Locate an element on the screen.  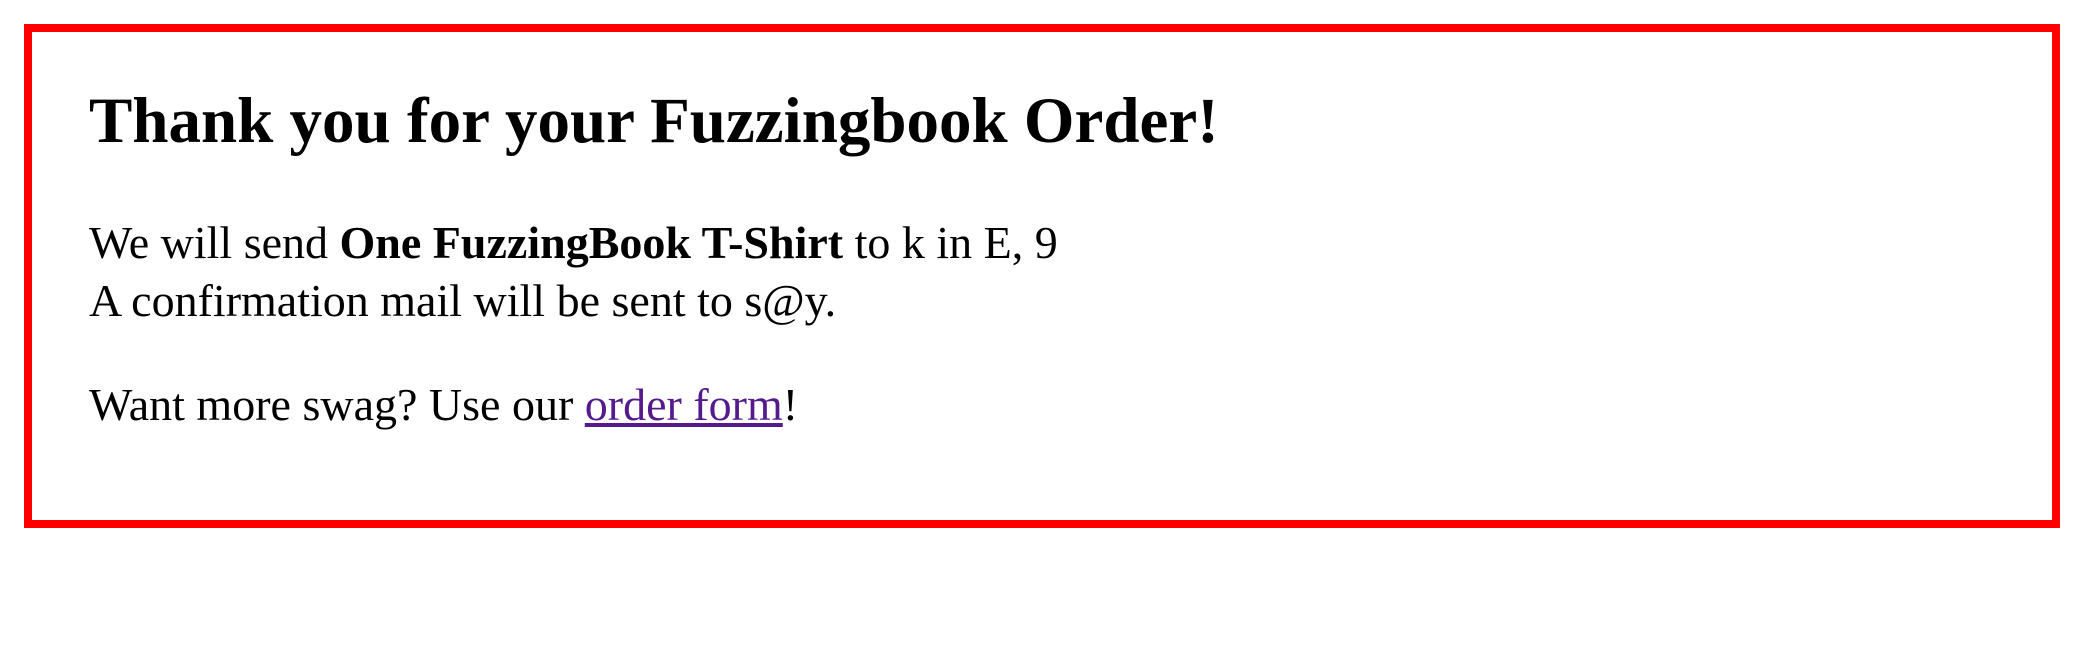
customer-name: k is located at coordinates (913, 242).